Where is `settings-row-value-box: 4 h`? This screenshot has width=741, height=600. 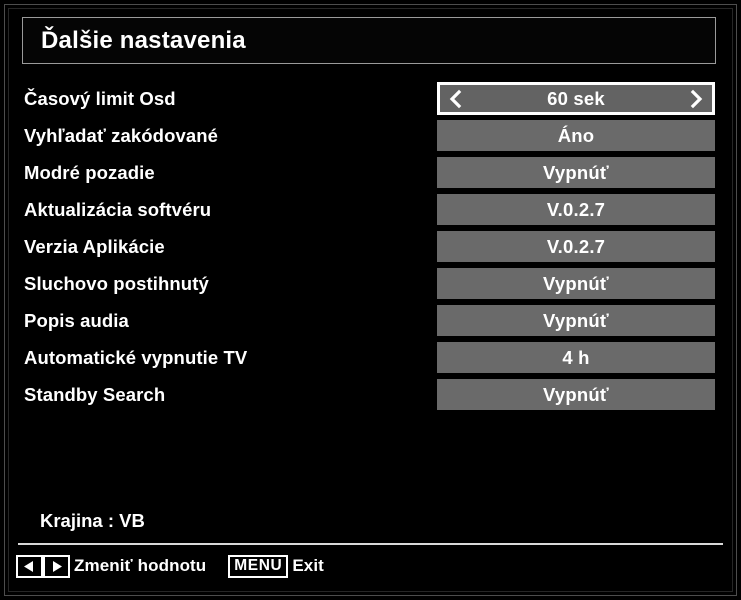
settings-row-value-box: 4 h is located at coordinates (576, 357).